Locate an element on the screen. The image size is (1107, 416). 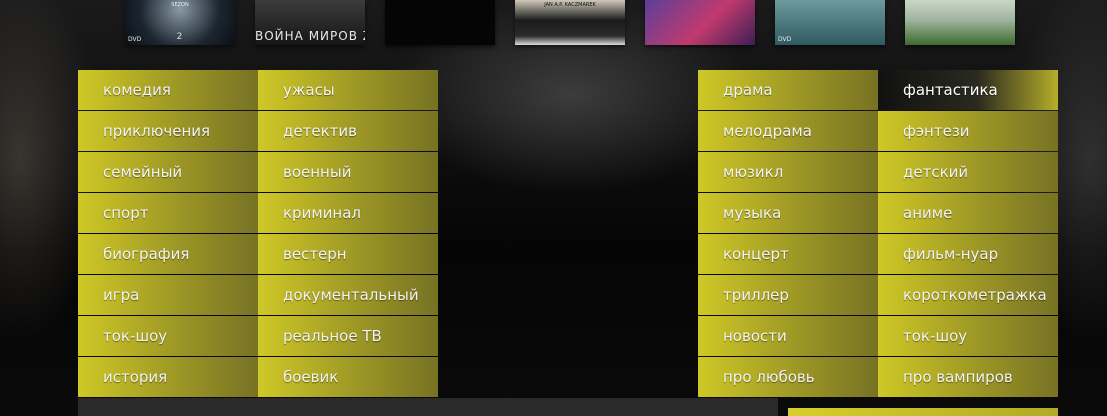
genre-link-short-film: короткометражка is located at coordinates (968, 295).